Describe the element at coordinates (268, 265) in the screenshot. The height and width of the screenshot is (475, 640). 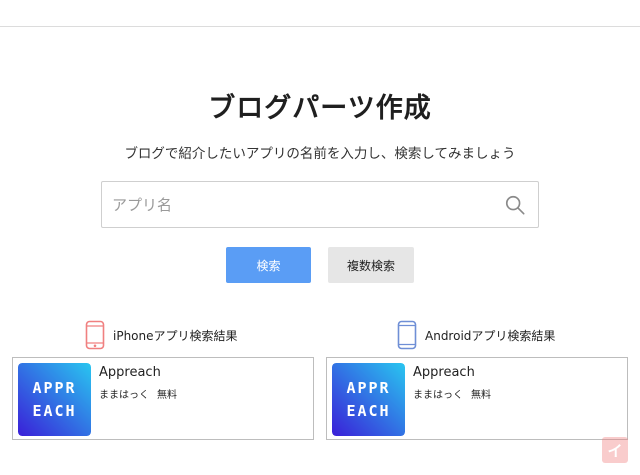
I see `search-button: 検索` at that location.